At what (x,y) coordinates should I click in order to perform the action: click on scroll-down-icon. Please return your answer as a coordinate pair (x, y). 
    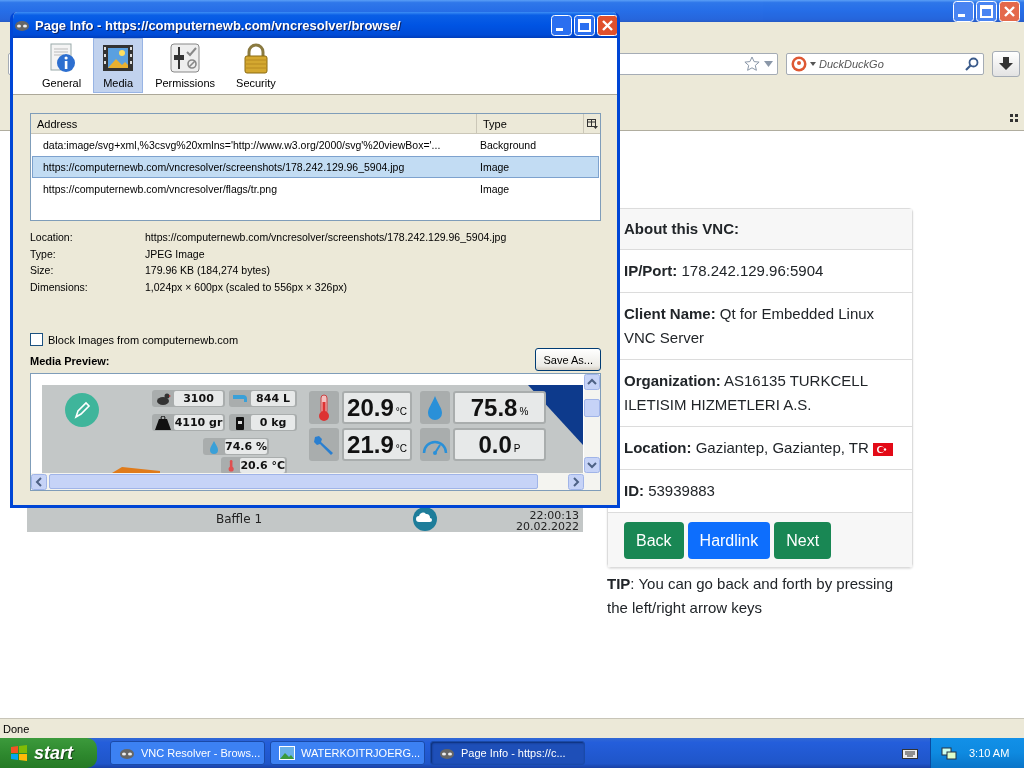
    Looking at the image, I should click on (592, 465).